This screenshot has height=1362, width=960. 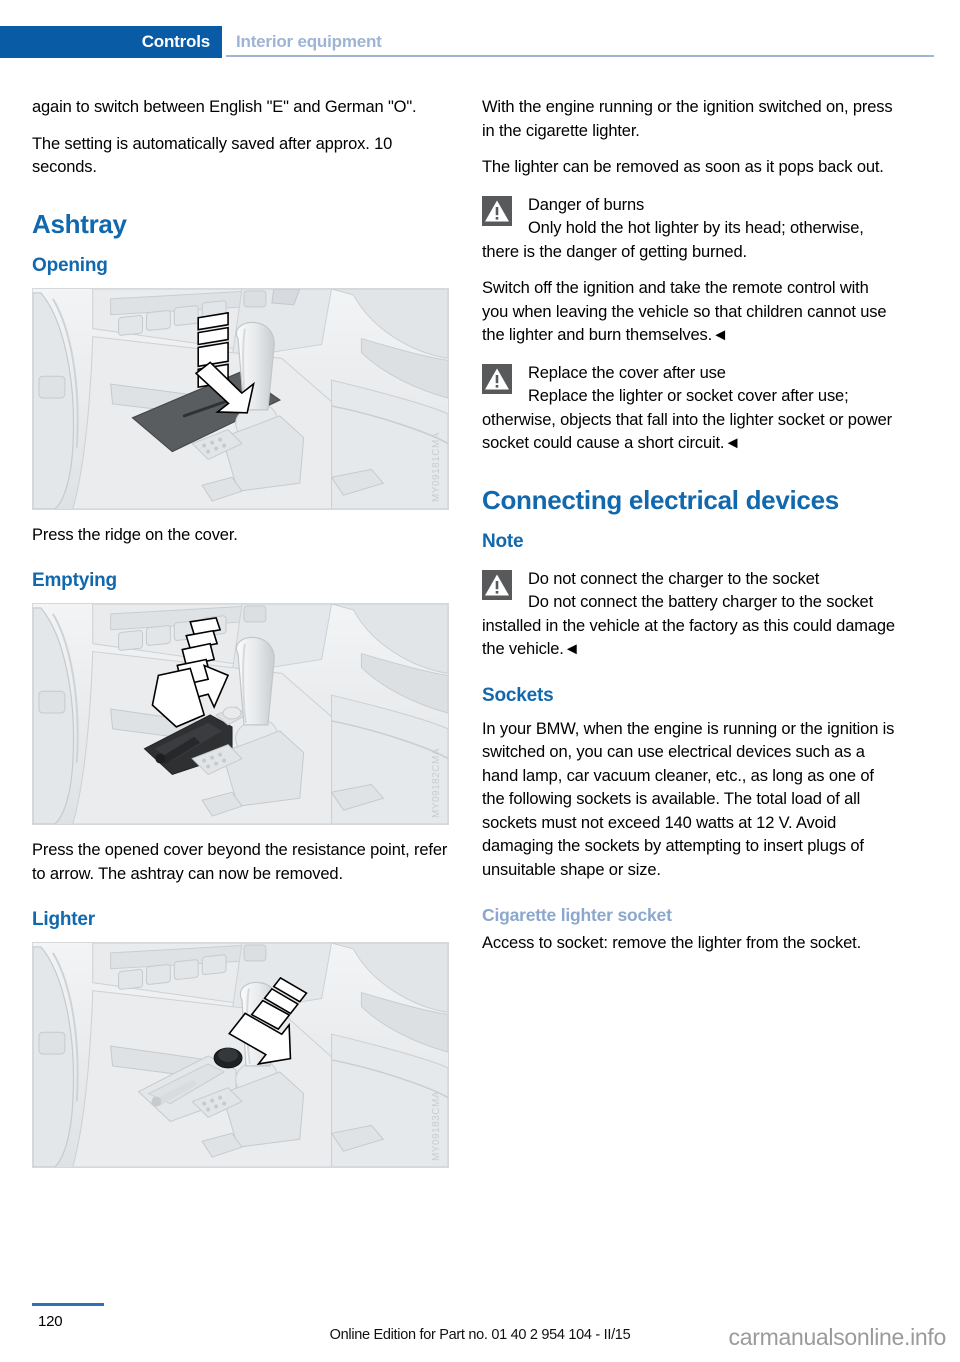 What do you see at coordinates (580, 56) in the screenshot?
I see `header-divider` at bounding box center [580, 56].